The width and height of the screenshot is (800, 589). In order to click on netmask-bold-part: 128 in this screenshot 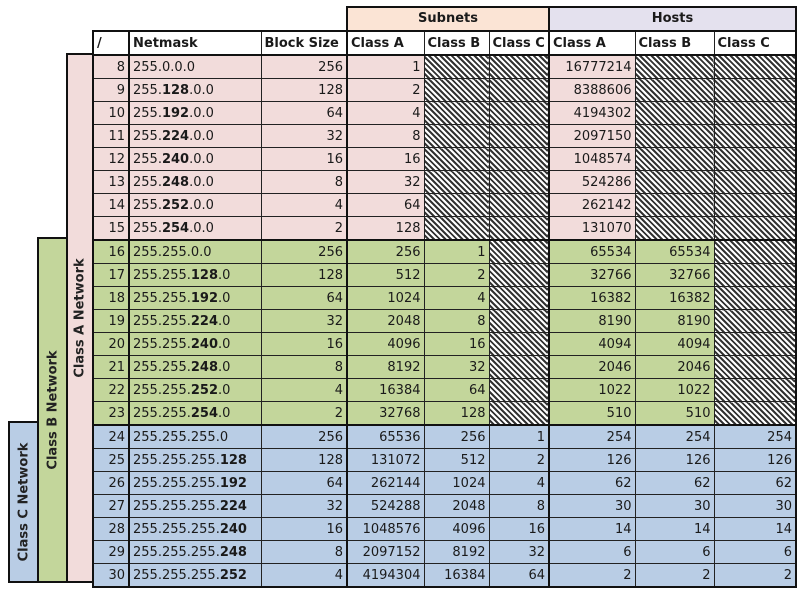, I will do `click(175, 90)`.